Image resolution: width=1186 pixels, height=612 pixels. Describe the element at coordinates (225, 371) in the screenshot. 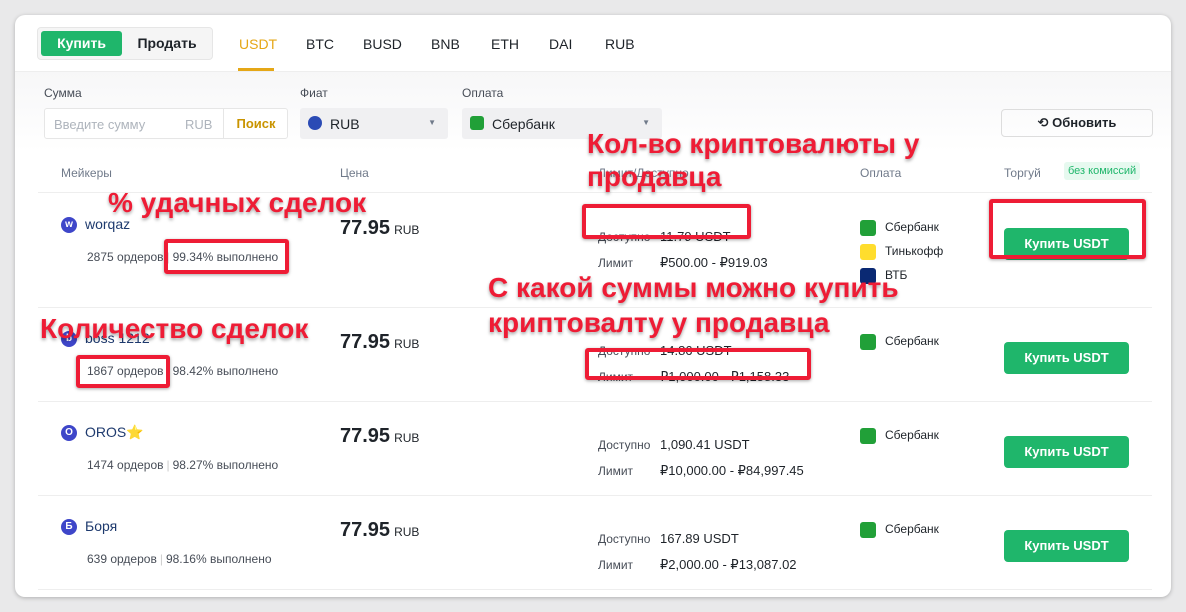

I see `completion-rate: 98.42% выполнено` at that location.